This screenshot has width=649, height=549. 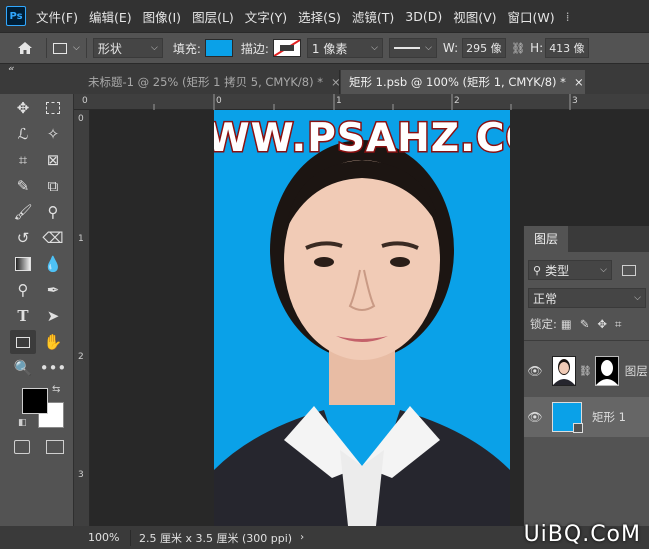 What do you see at coordinates (109, 48) in the screenshot?
I see `tool-mode-value: 形状` at bounding box center [109, 48].